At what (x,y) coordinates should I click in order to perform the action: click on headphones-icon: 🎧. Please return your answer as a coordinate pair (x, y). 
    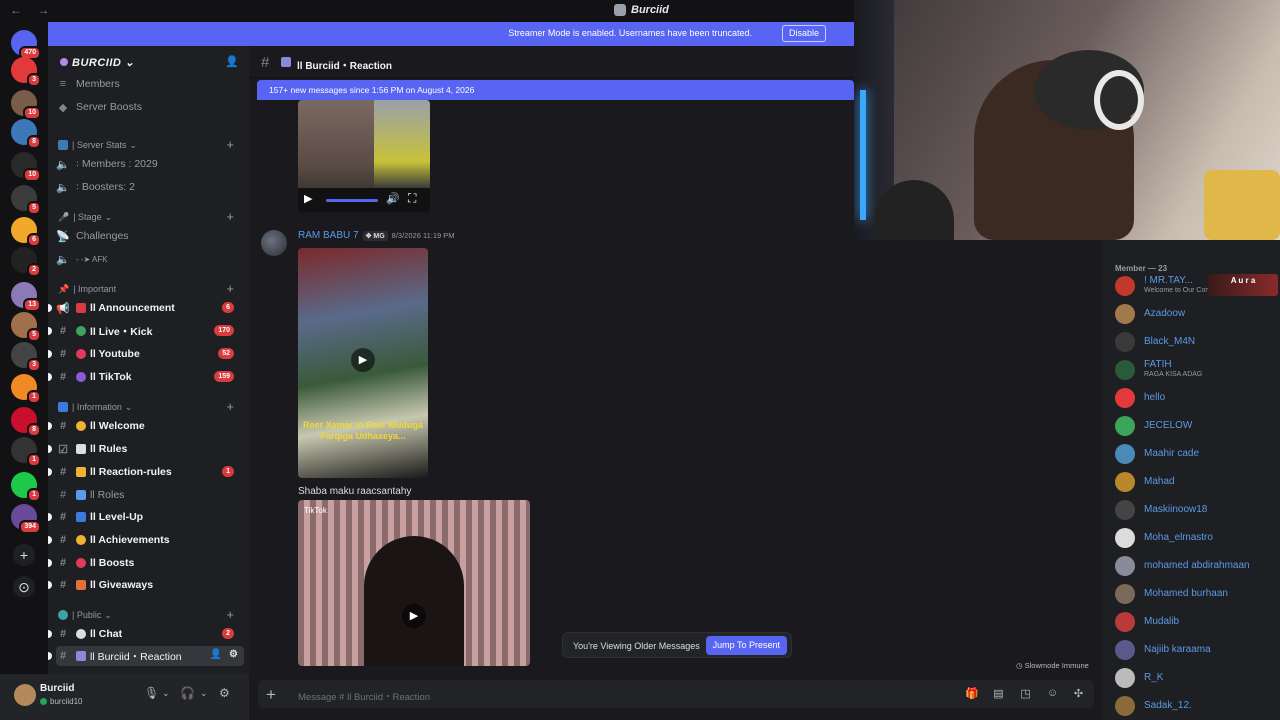
    Looking at the image, I should click on (187, 693).